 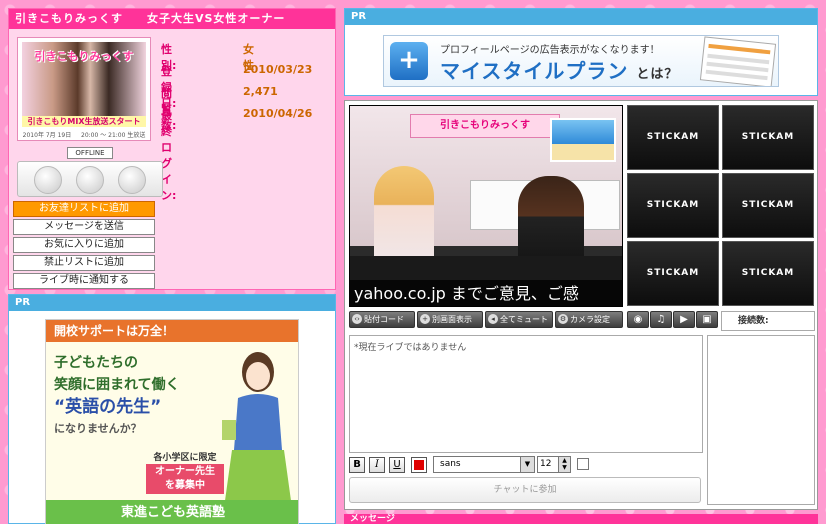 What do you see at coordinates (527, 464) in the screenshot?
I see `chevron-down-icon: ▼` at bounding box center [527, 464].